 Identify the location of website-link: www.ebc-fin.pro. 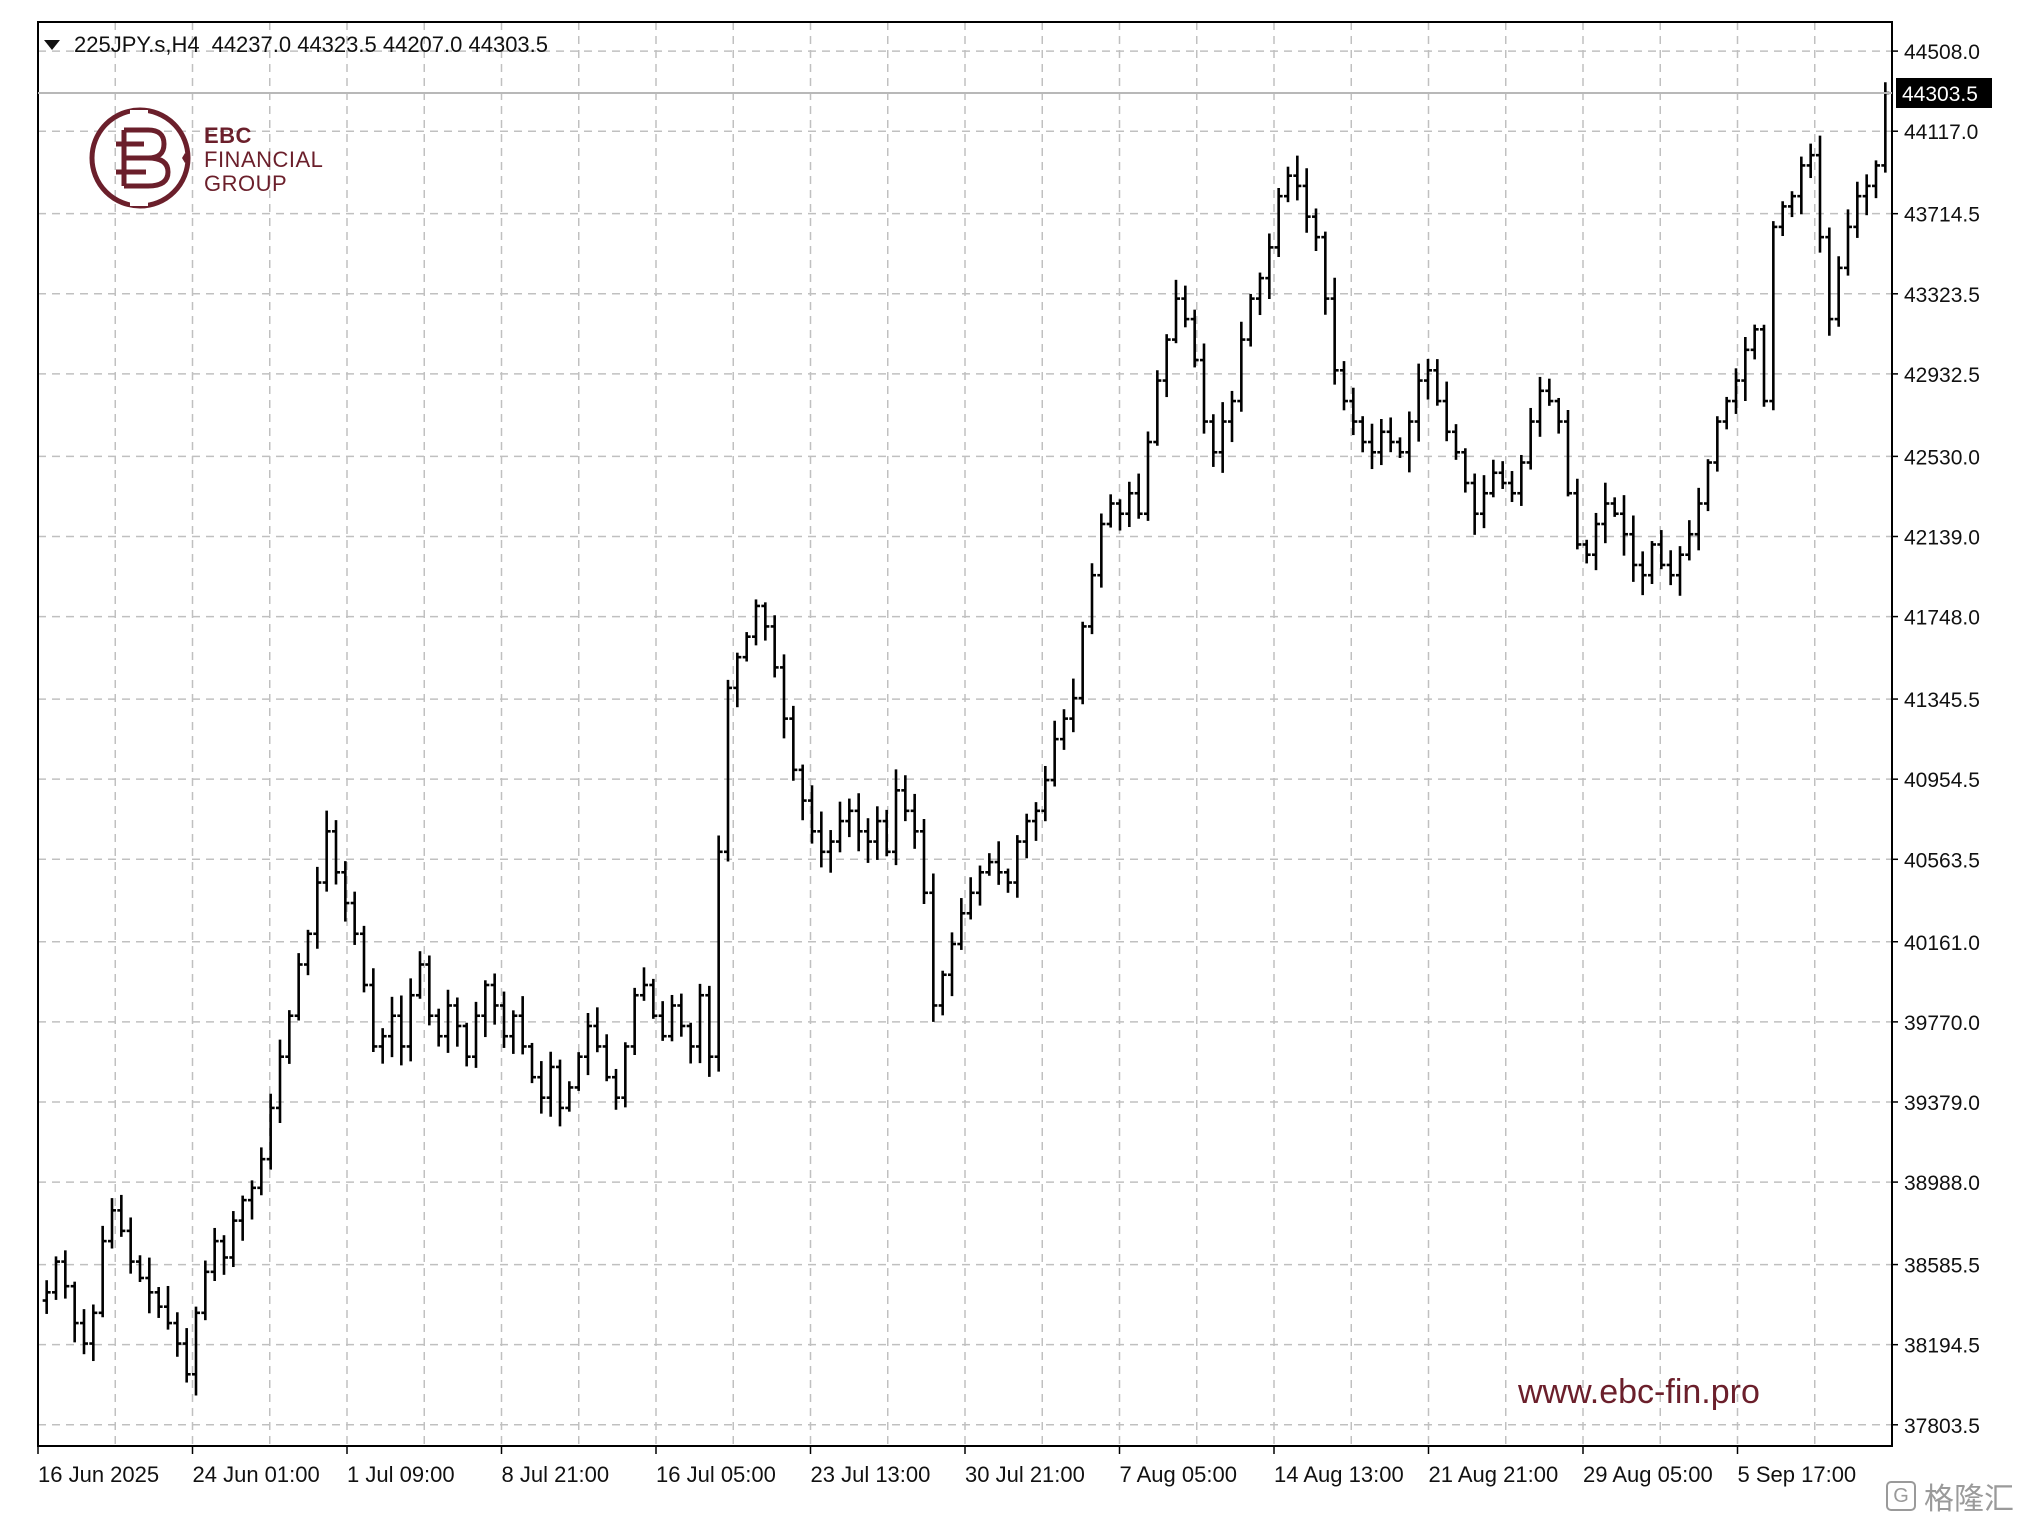
(1639, 1392).